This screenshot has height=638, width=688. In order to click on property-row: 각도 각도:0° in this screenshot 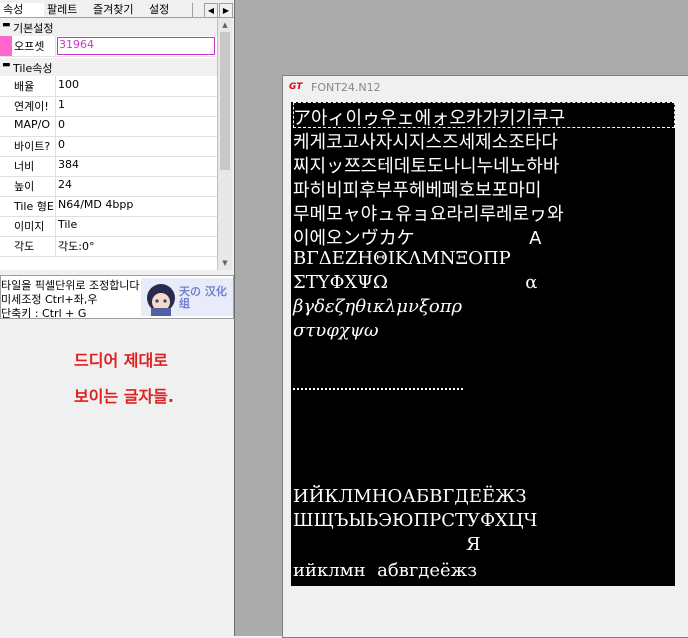, I will do `click(108, 246)`.